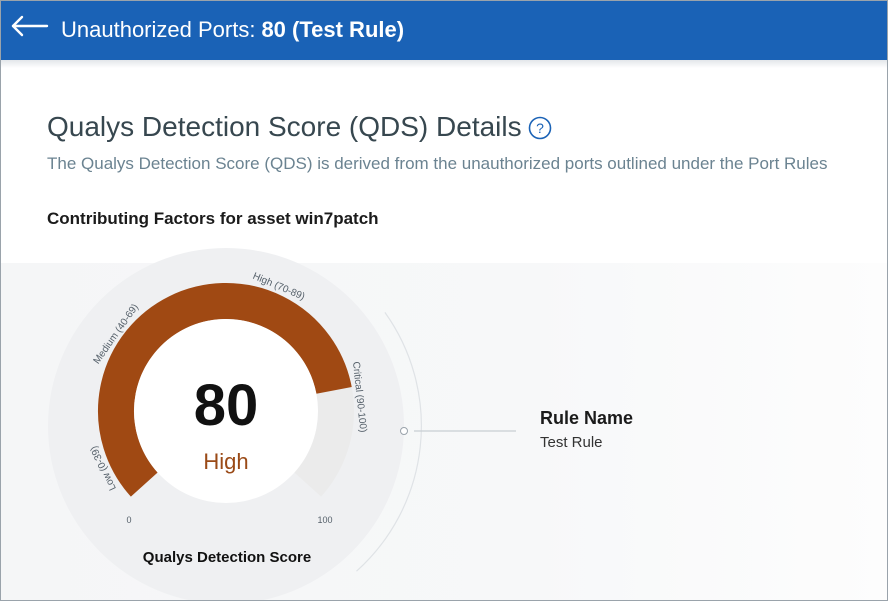 Image resolution: width=888 pixels, height=601 pixels. Describe the element at coordinates (226, 405) in the screenshot. I see `score-value: 80` at that location.